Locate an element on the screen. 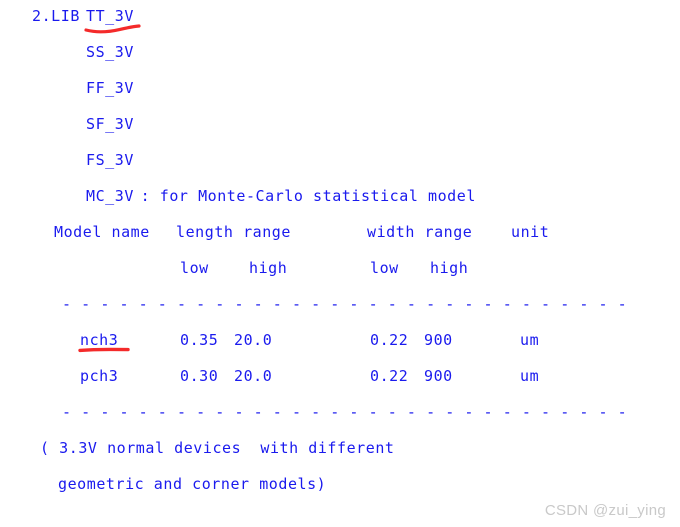 The width and height of the screenshot is (680, 527). table-cell-nch3-width-high: 900 is located at coordinates (438, 340).